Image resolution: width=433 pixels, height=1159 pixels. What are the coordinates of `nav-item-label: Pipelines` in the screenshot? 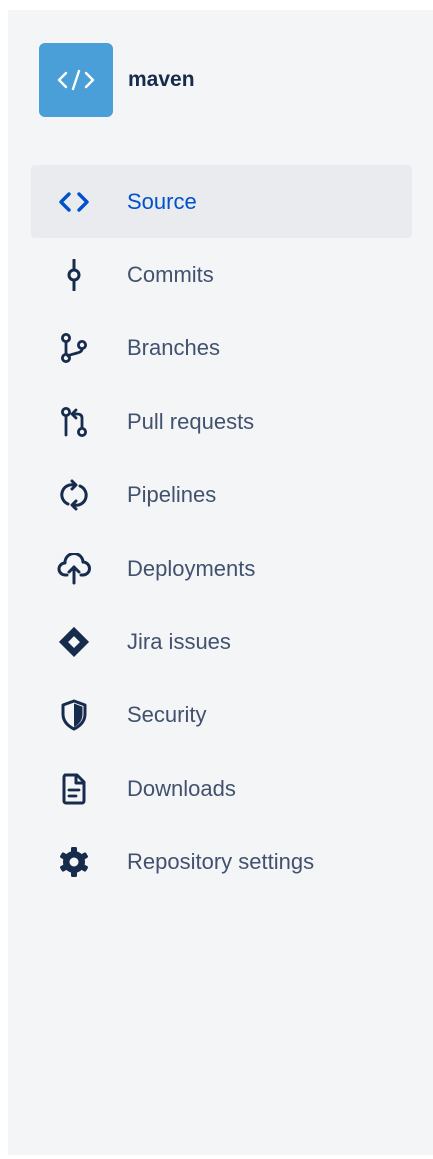 It's located at (172, 495).